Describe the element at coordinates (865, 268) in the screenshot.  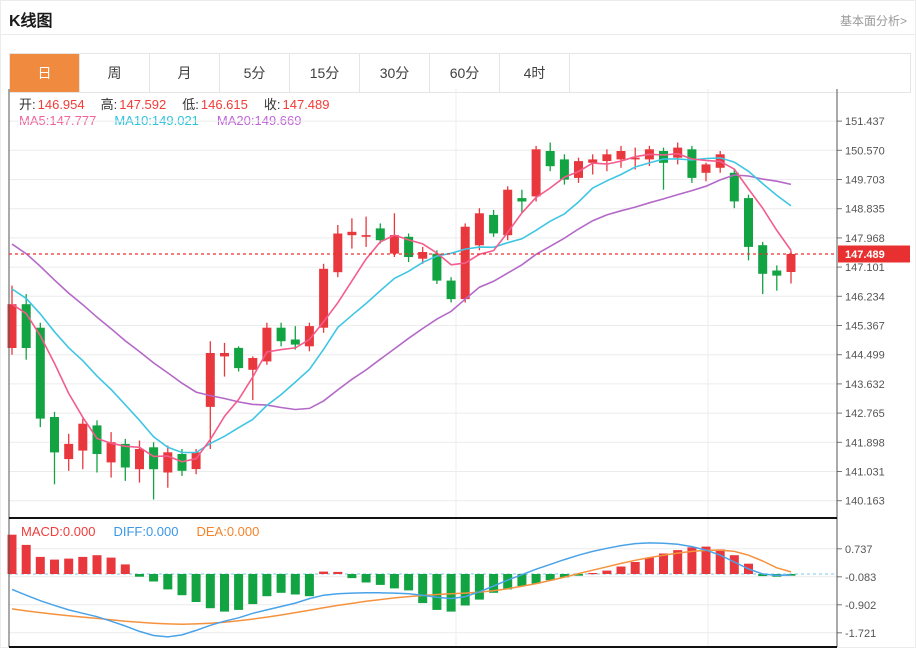
I see `svg-text: 147.101` at that location.